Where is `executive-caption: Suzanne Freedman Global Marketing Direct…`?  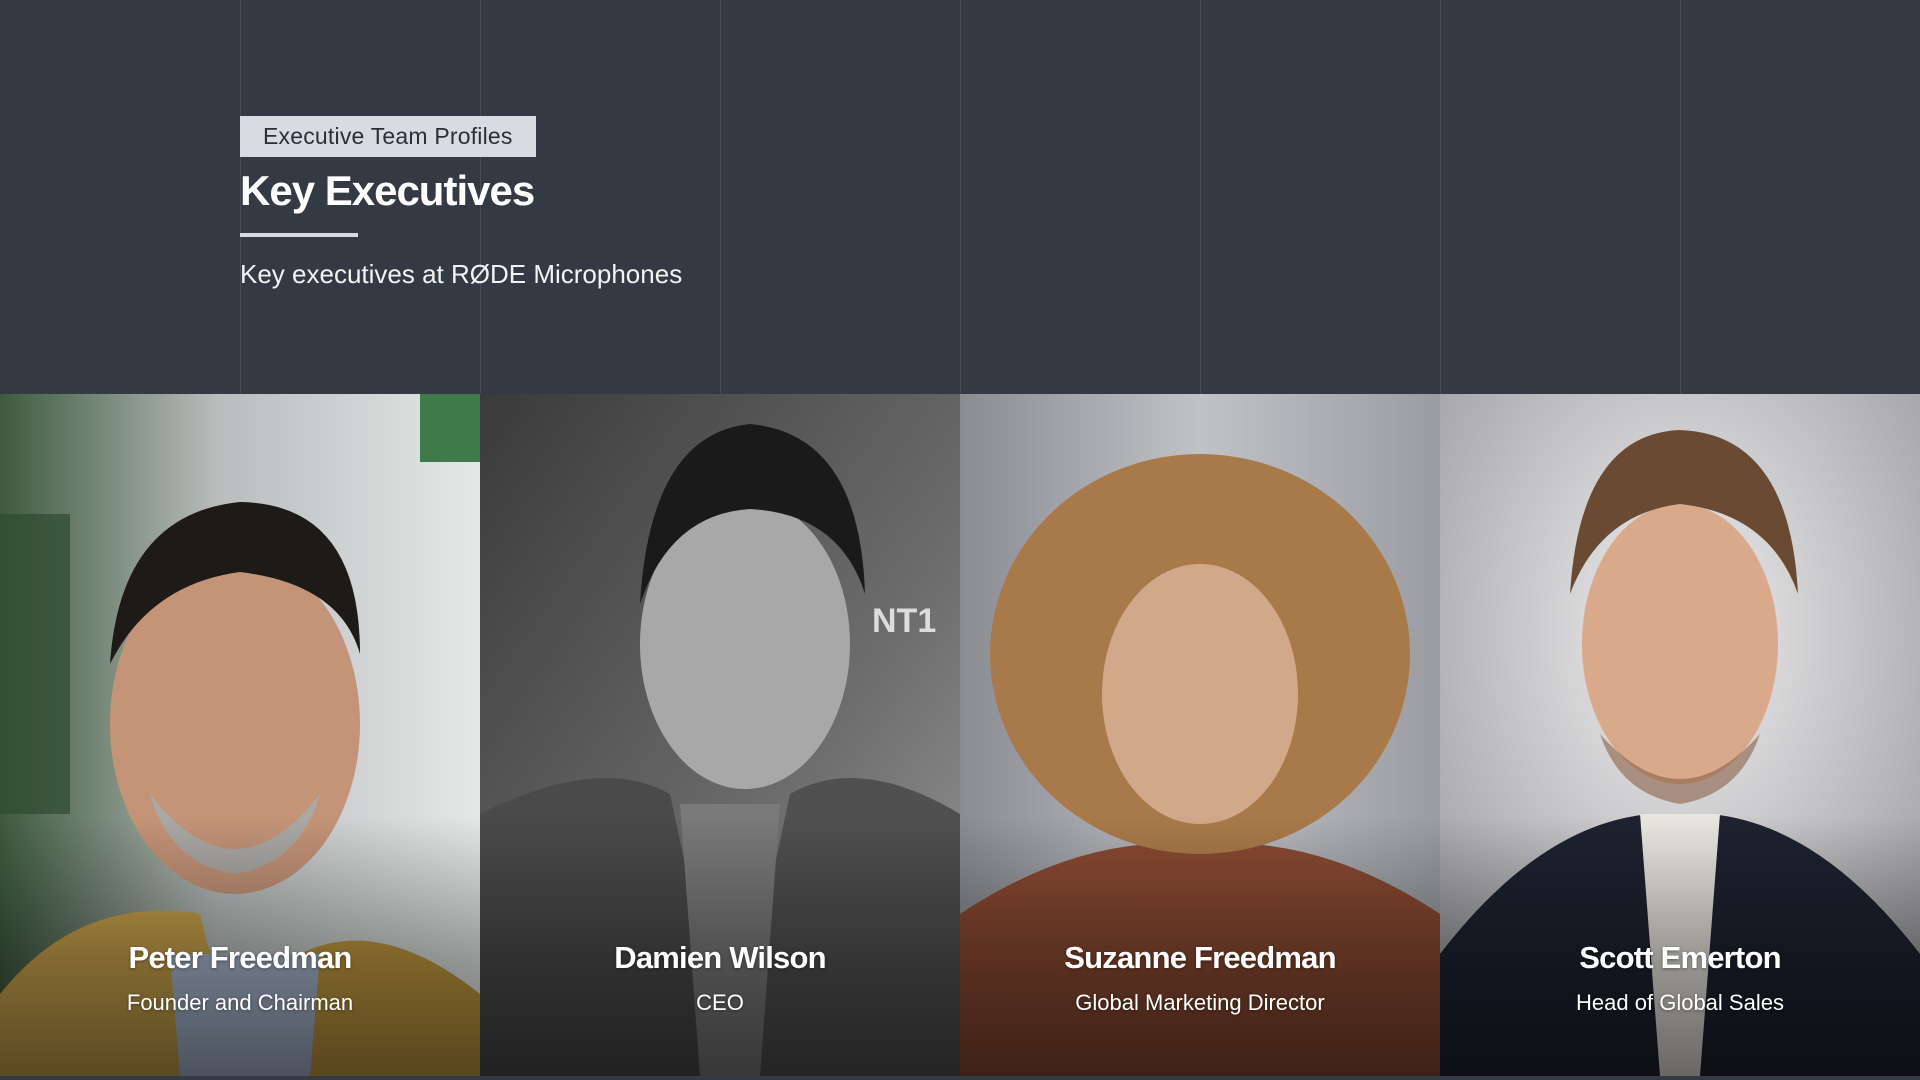 executive-caption: Suzanne Freedman Global Marketing Direct… is located at coordinates (1200, 978).